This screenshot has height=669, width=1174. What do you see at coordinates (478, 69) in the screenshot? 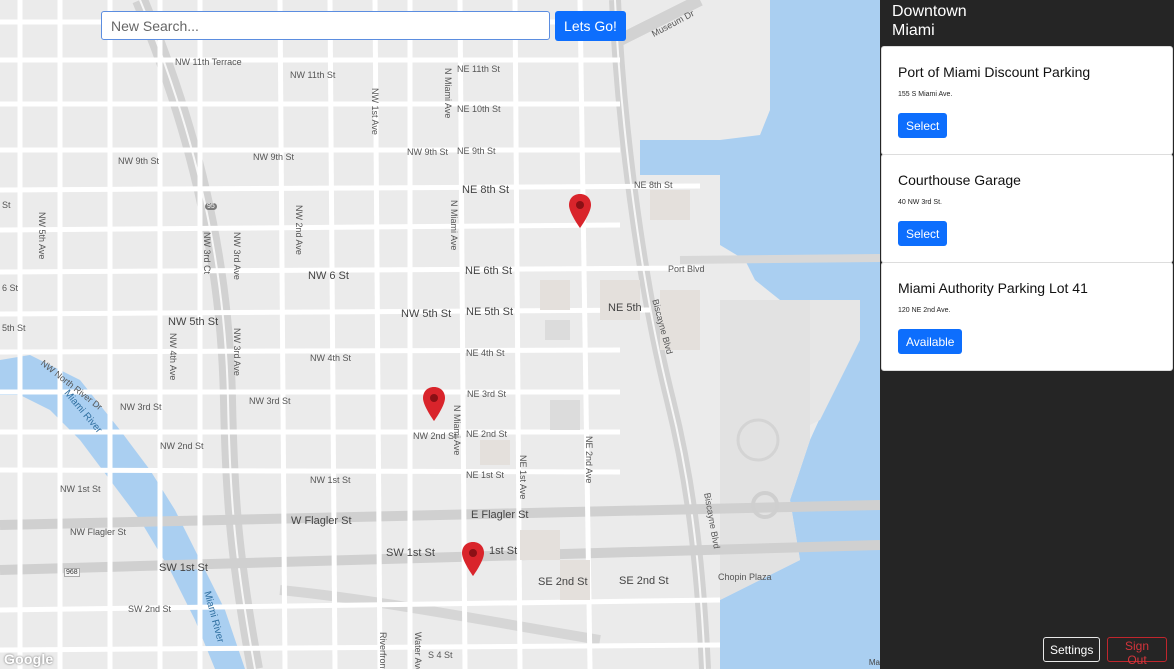
I see `map-street-label: NE 11th St` at bounding box center [478, 69].